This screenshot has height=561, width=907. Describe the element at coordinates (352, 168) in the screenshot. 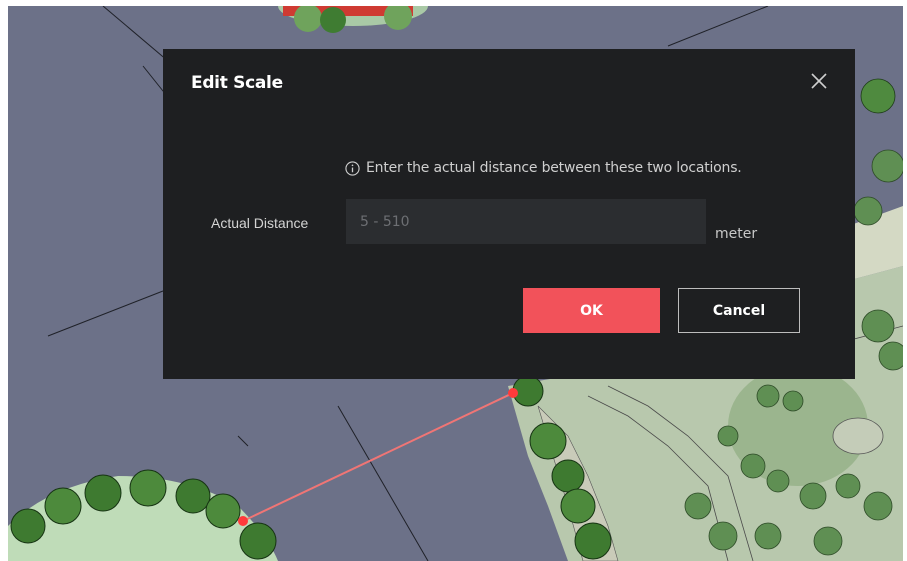

I see `info-icon` at that location.